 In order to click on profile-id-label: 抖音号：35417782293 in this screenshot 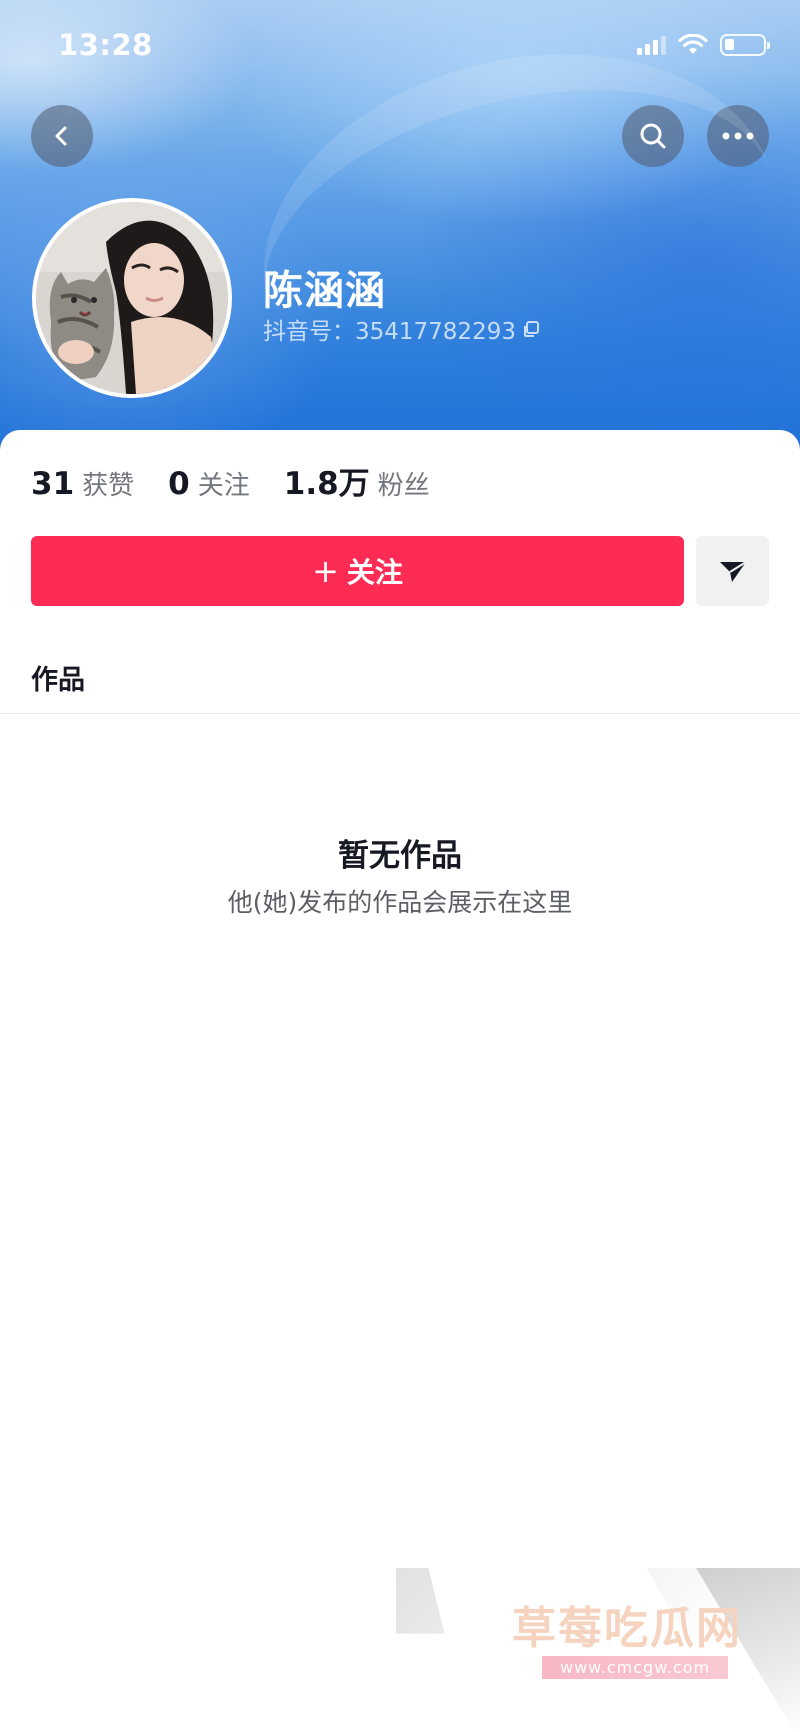, I will do `click(389, 332)`.